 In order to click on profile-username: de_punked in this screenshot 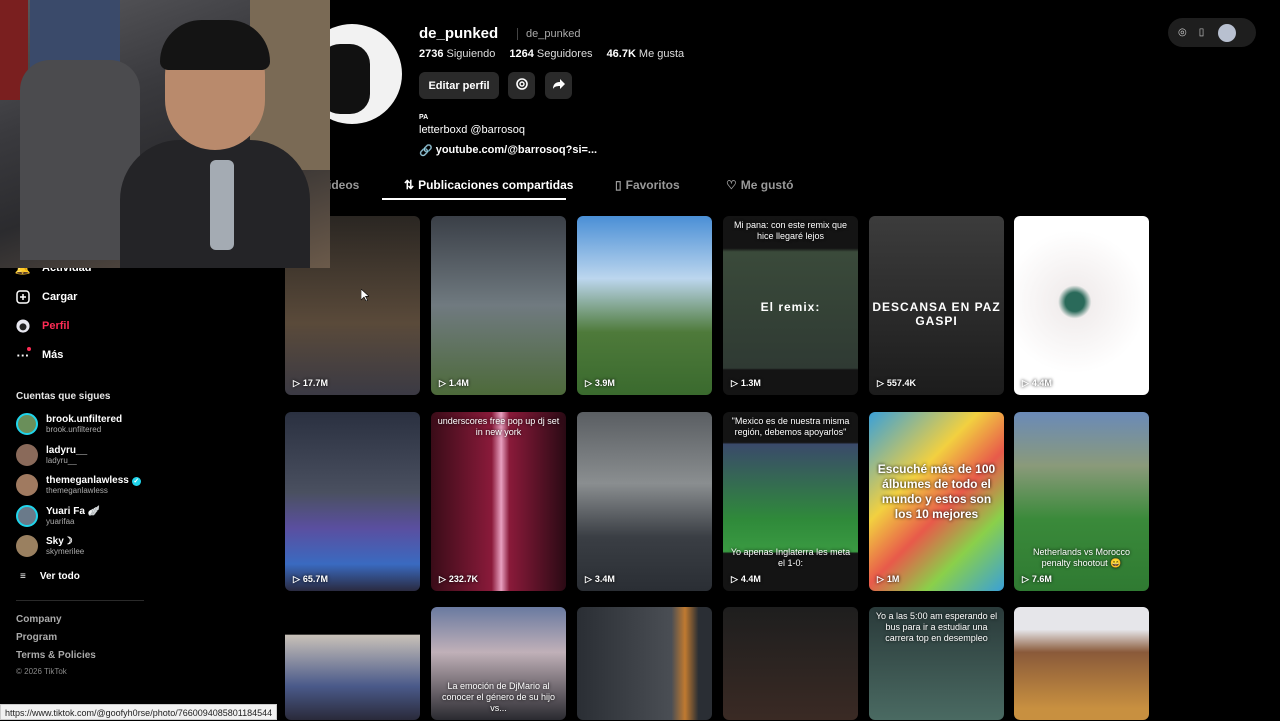, I will do `click(459, 33)`.